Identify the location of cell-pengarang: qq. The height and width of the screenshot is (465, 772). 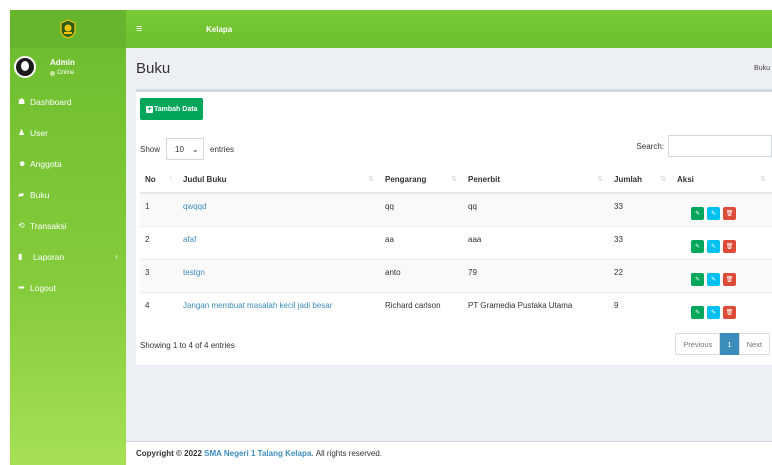
(421, 209).